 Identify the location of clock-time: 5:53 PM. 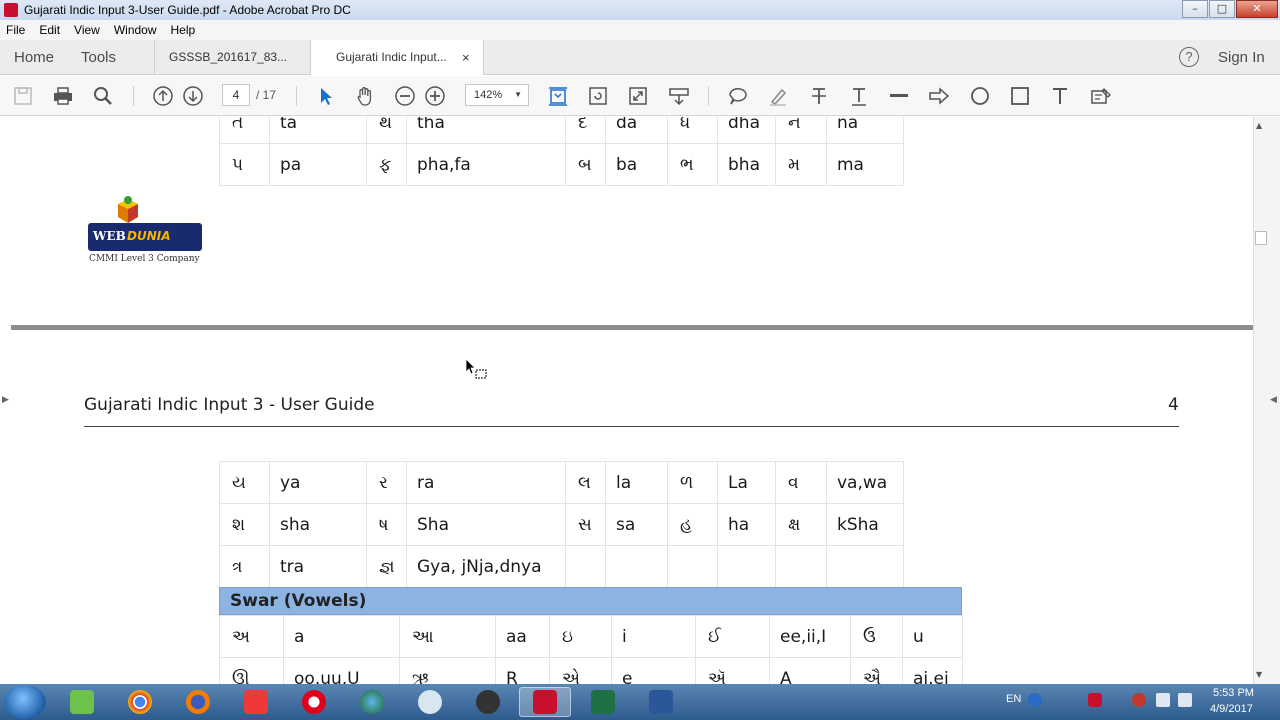
(1233, 693).